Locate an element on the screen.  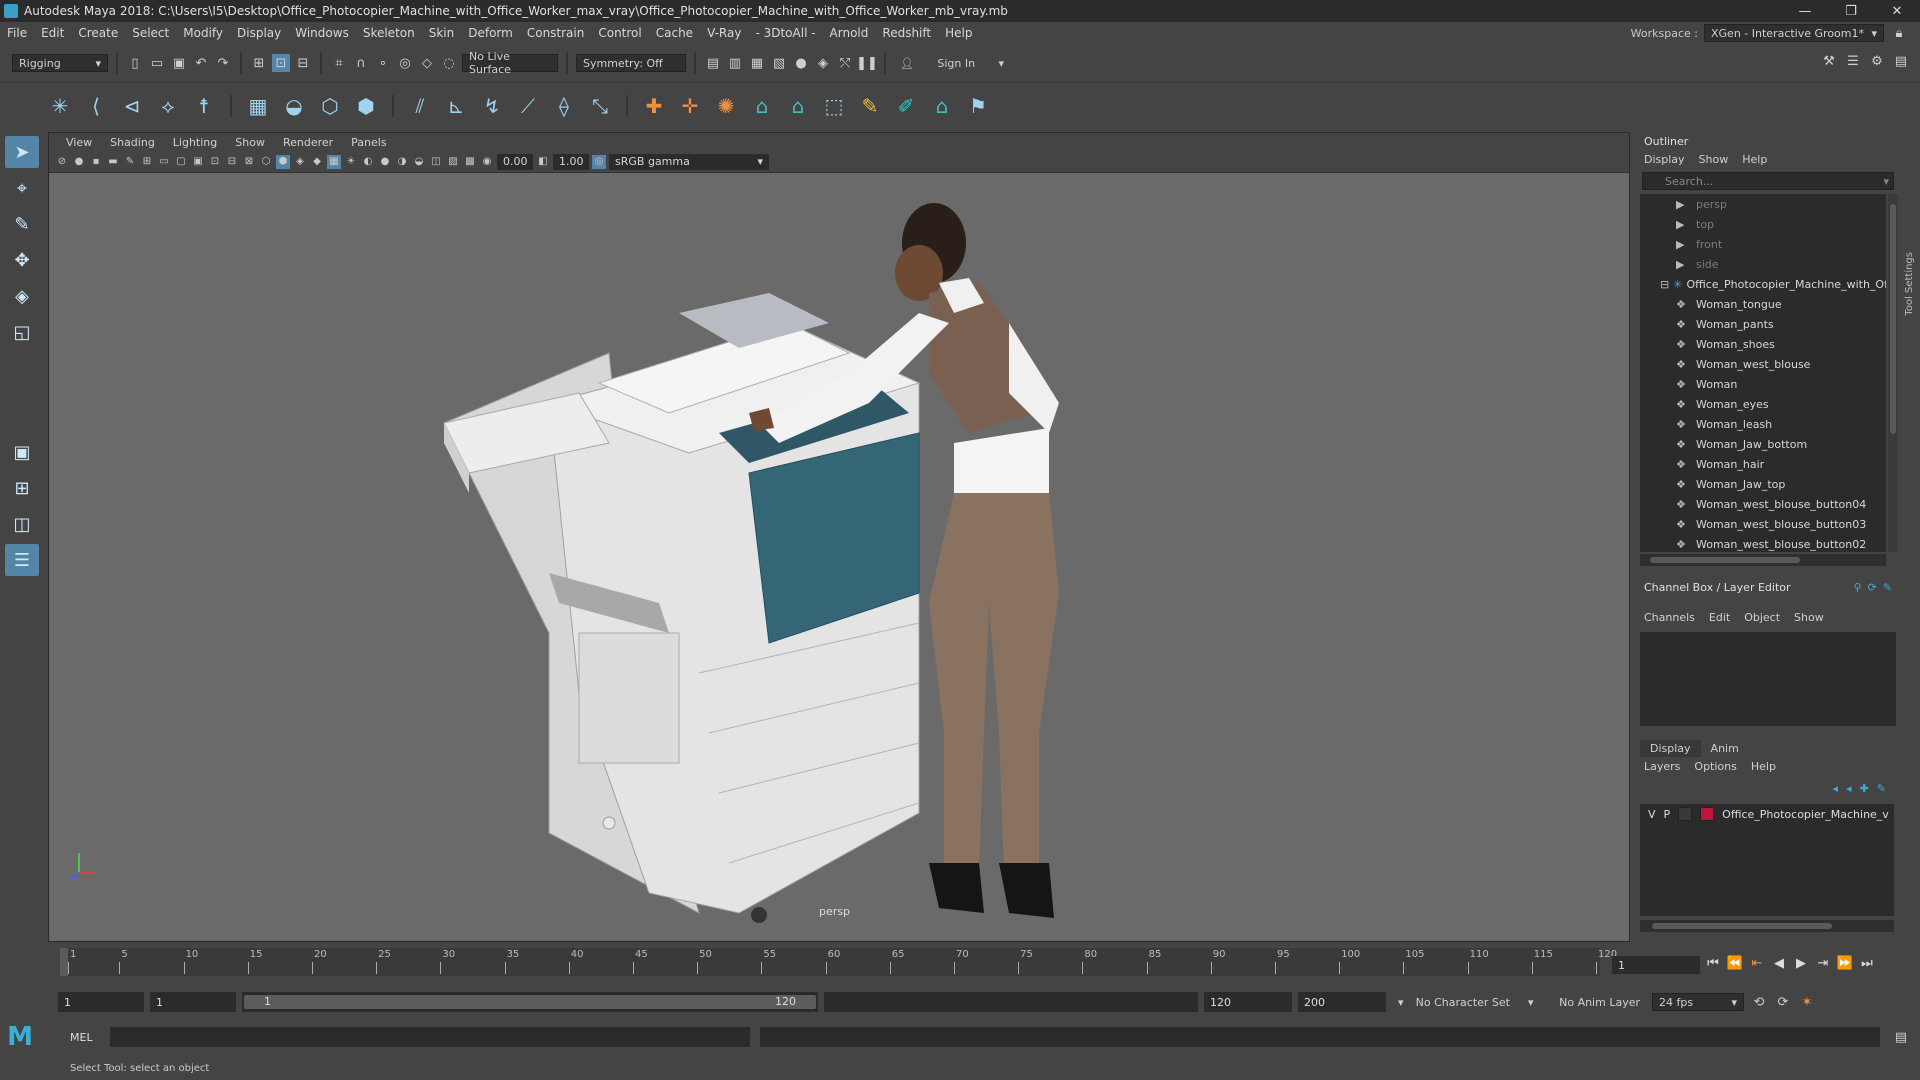
depth-of-field-icon: ◒ is located at coordinates (419, 162).